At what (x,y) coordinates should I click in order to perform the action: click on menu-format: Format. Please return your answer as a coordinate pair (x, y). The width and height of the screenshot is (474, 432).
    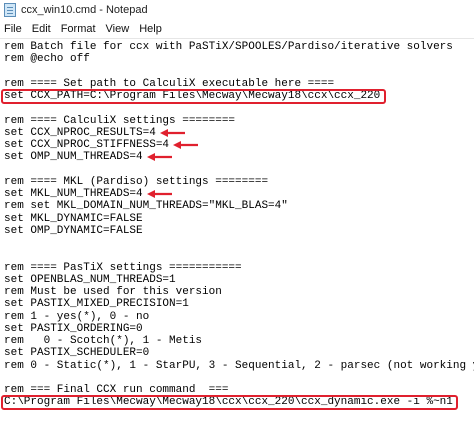
    Looking at the image, I should click on (79, 29).